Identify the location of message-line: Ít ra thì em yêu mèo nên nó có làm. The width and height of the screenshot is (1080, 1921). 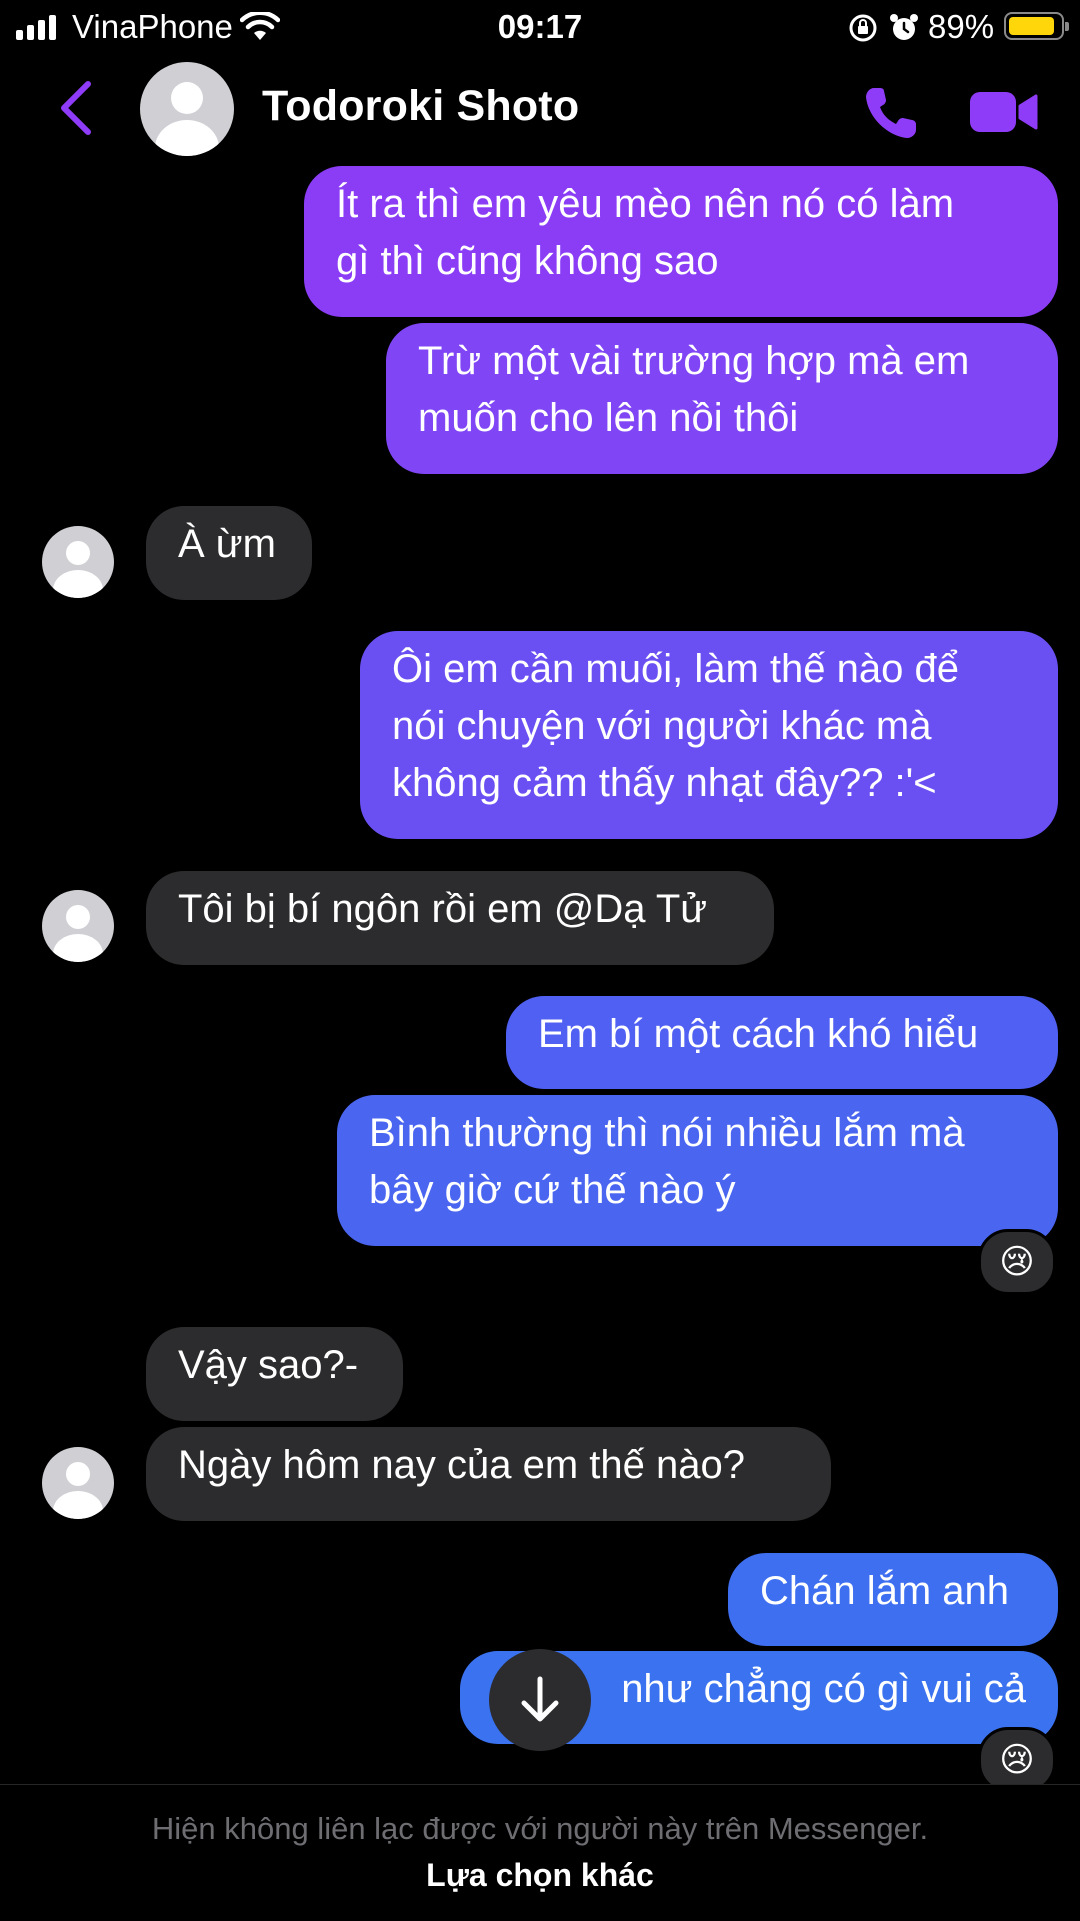
(645, 204).